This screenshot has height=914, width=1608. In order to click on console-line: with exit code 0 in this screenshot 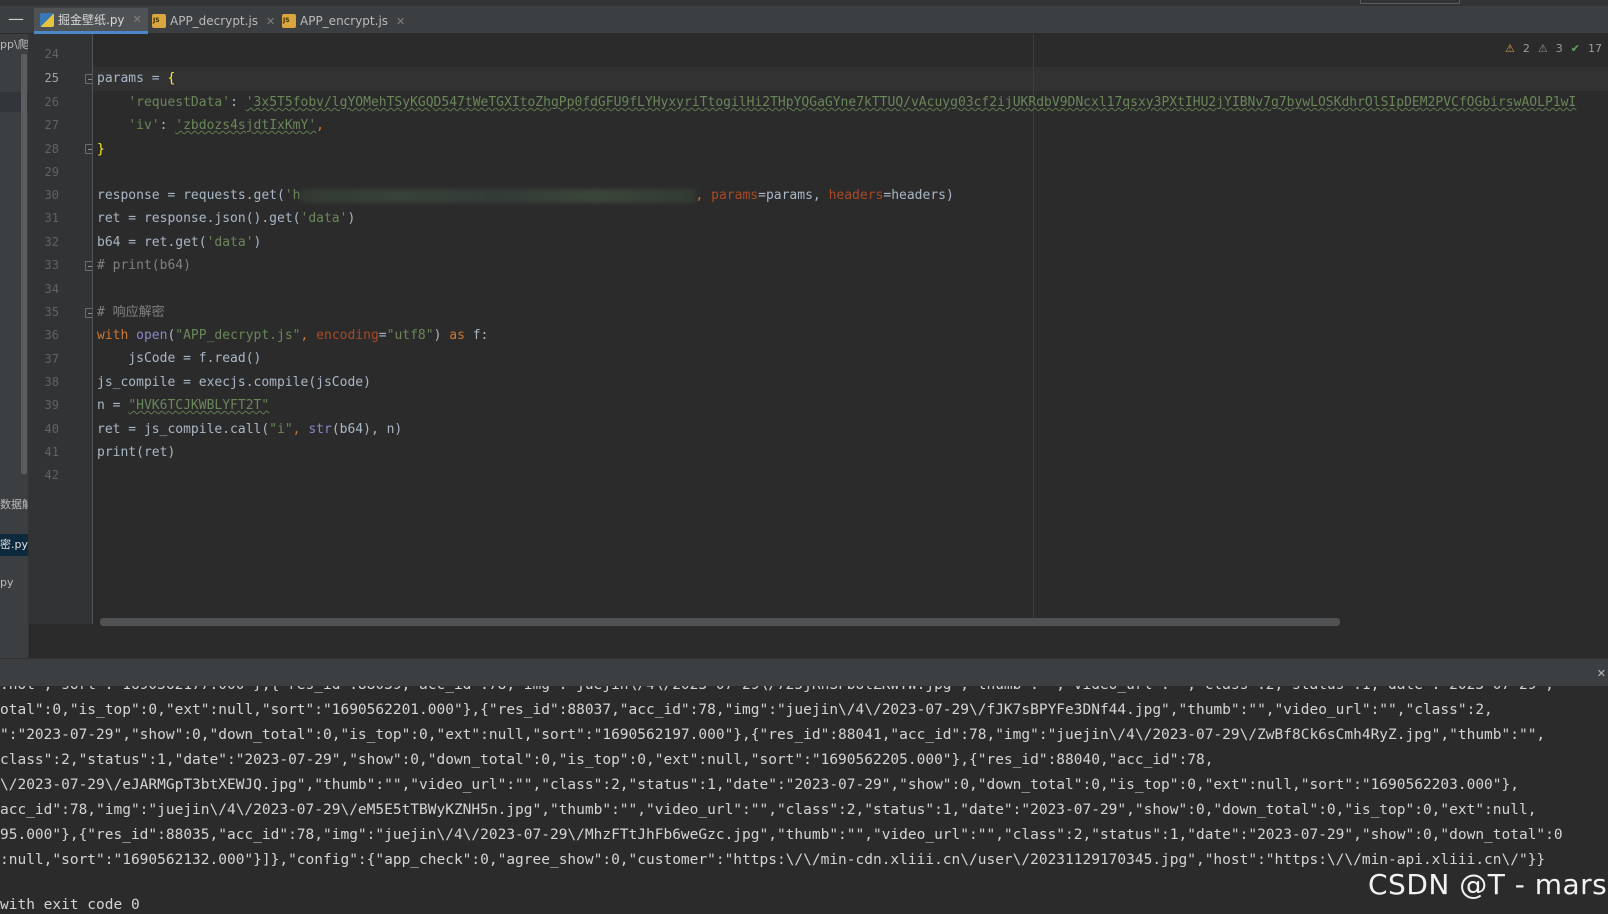, I will do `click(70, 905)`.